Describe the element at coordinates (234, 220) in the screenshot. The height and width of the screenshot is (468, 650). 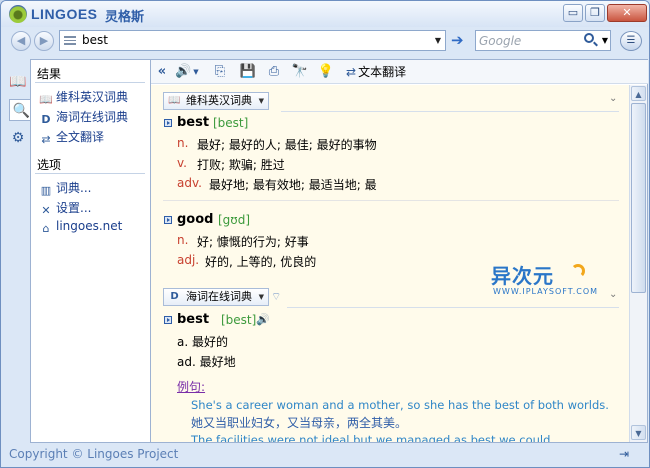
I see `entry-phonetic: [gʊd]` at that location.